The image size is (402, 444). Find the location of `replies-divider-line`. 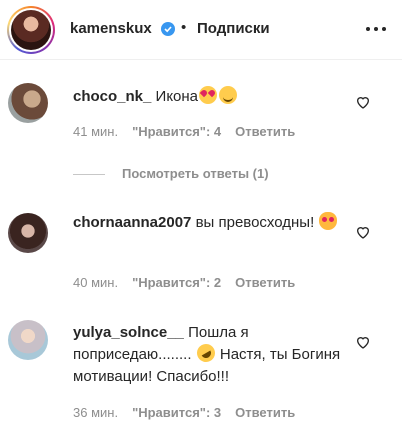

replies-divider-line is located at coordinates (89, 174).